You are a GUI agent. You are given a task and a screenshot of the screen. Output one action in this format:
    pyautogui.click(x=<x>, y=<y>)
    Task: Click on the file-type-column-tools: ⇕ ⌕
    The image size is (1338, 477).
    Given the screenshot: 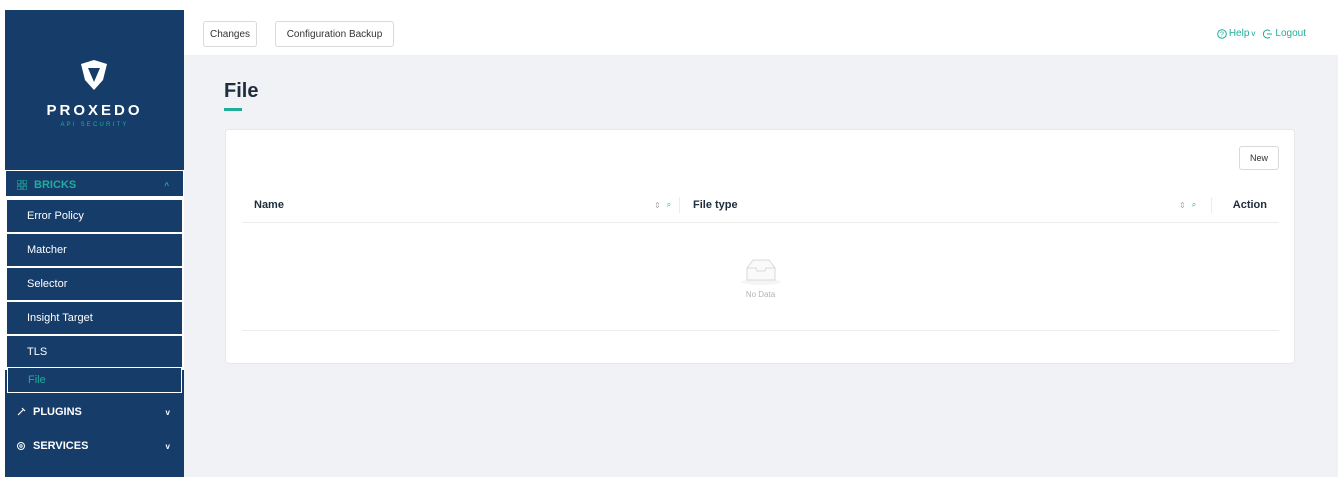 What is the action you would take?
    pyautogui.click(x=1187, y=205)
    